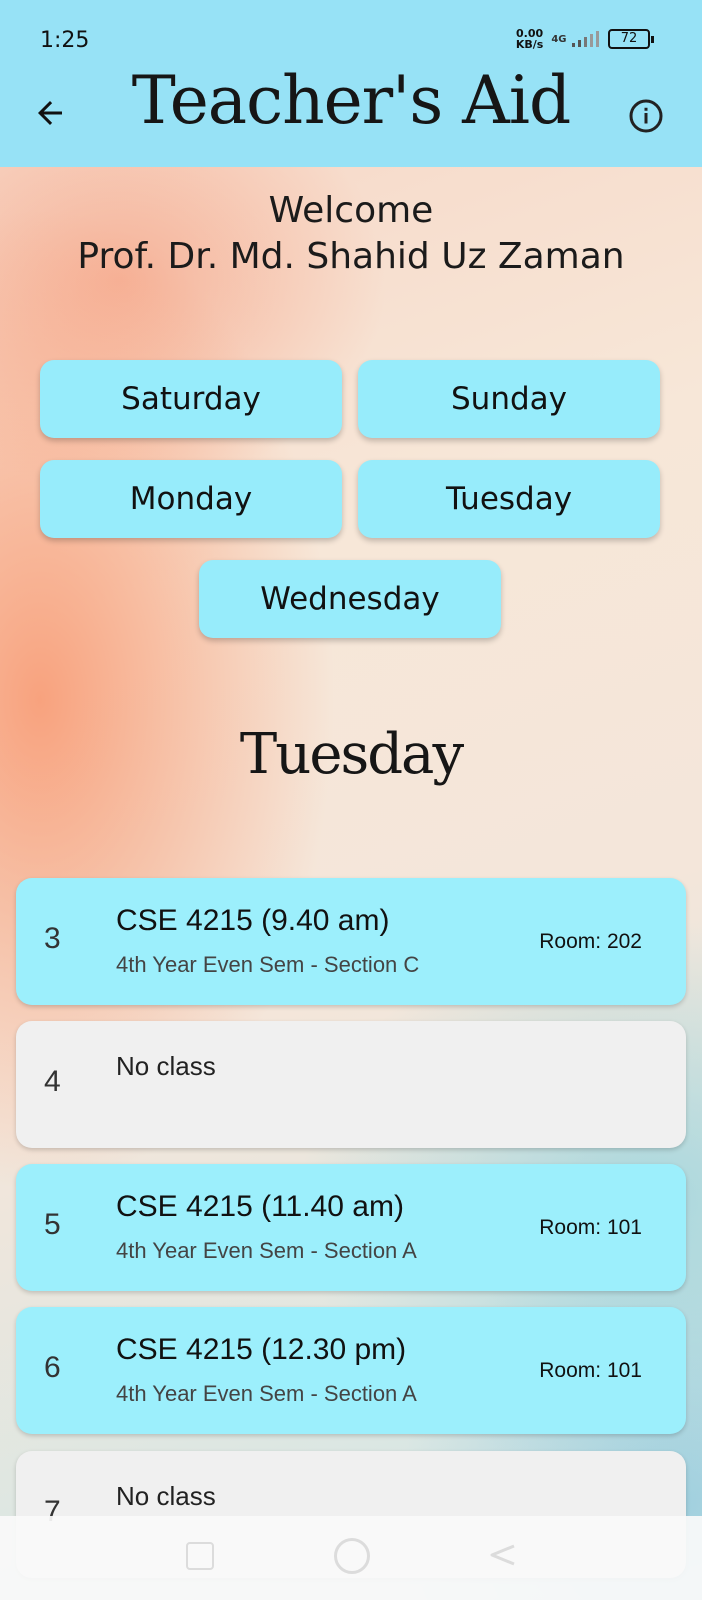 The width and height of the screenshot is (702, 1600). I want to click on info-circle-icon, so click(646, 116).